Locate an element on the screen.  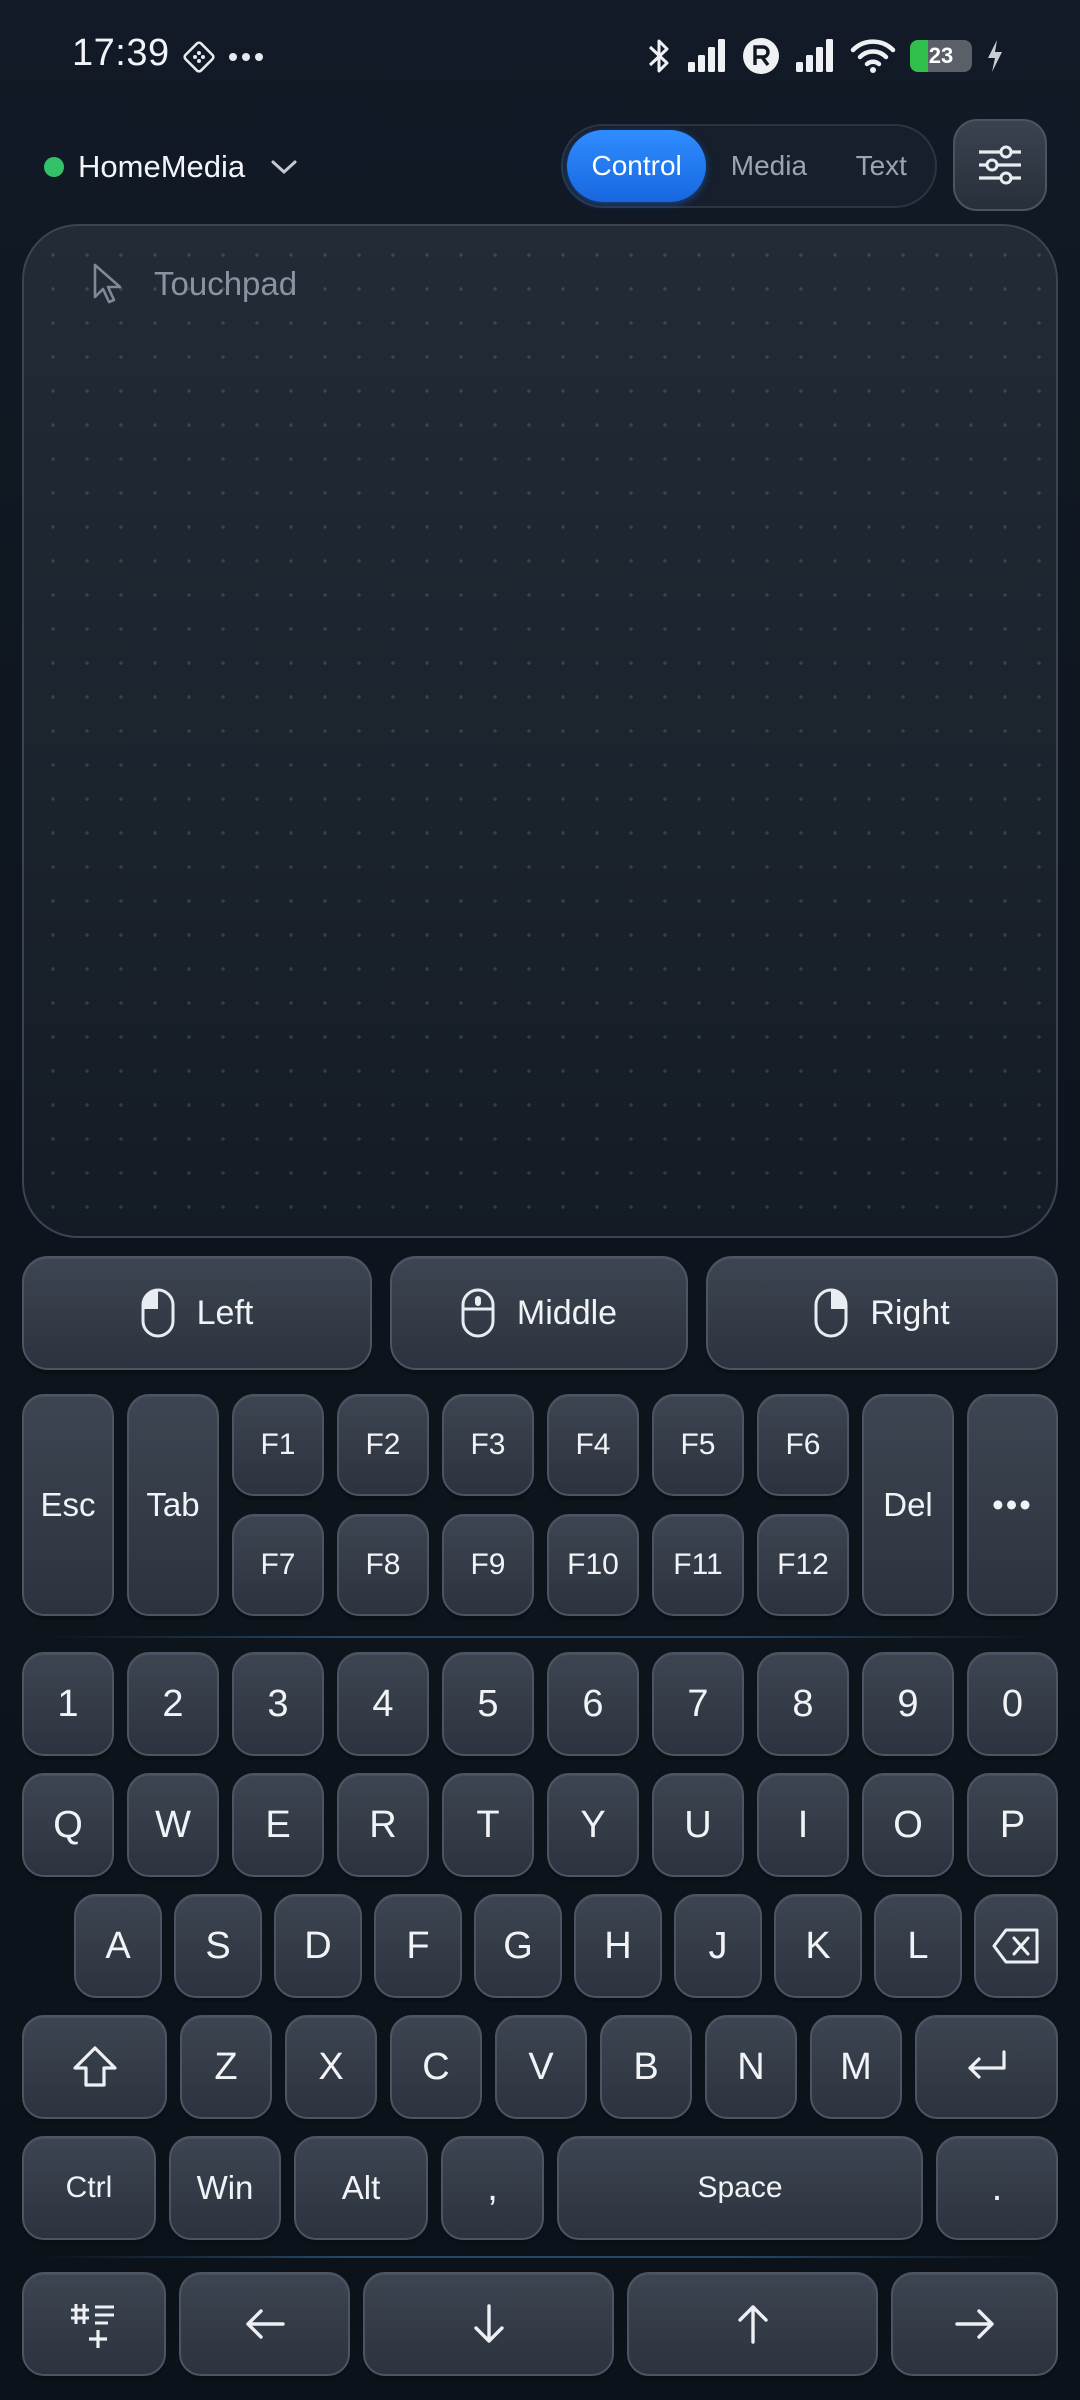
key-m: M is located at coordinates (856, 2067).